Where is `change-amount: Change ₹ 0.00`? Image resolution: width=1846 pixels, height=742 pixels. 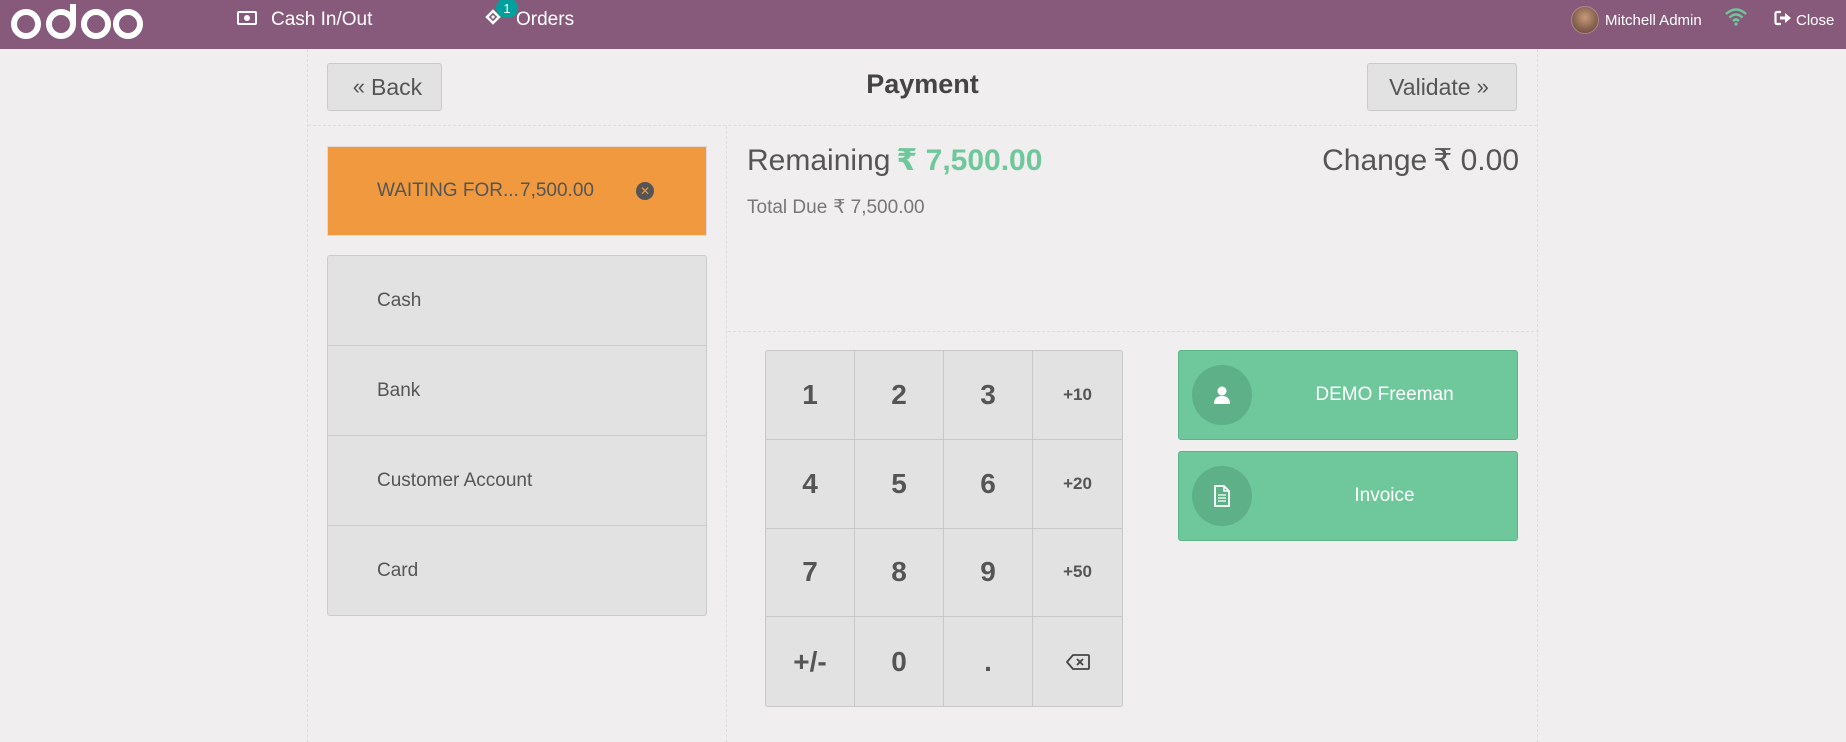
change-amount: Change ₹ 0.00 is located at coordinates (1420, 160).